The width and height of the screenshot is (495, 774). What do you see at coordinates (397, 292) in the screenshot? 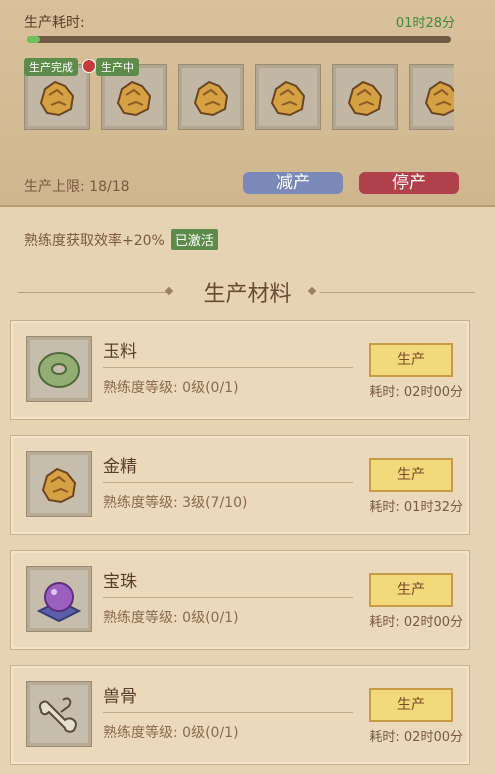
I see `section-divider-right` at bounding box center [397, 292].